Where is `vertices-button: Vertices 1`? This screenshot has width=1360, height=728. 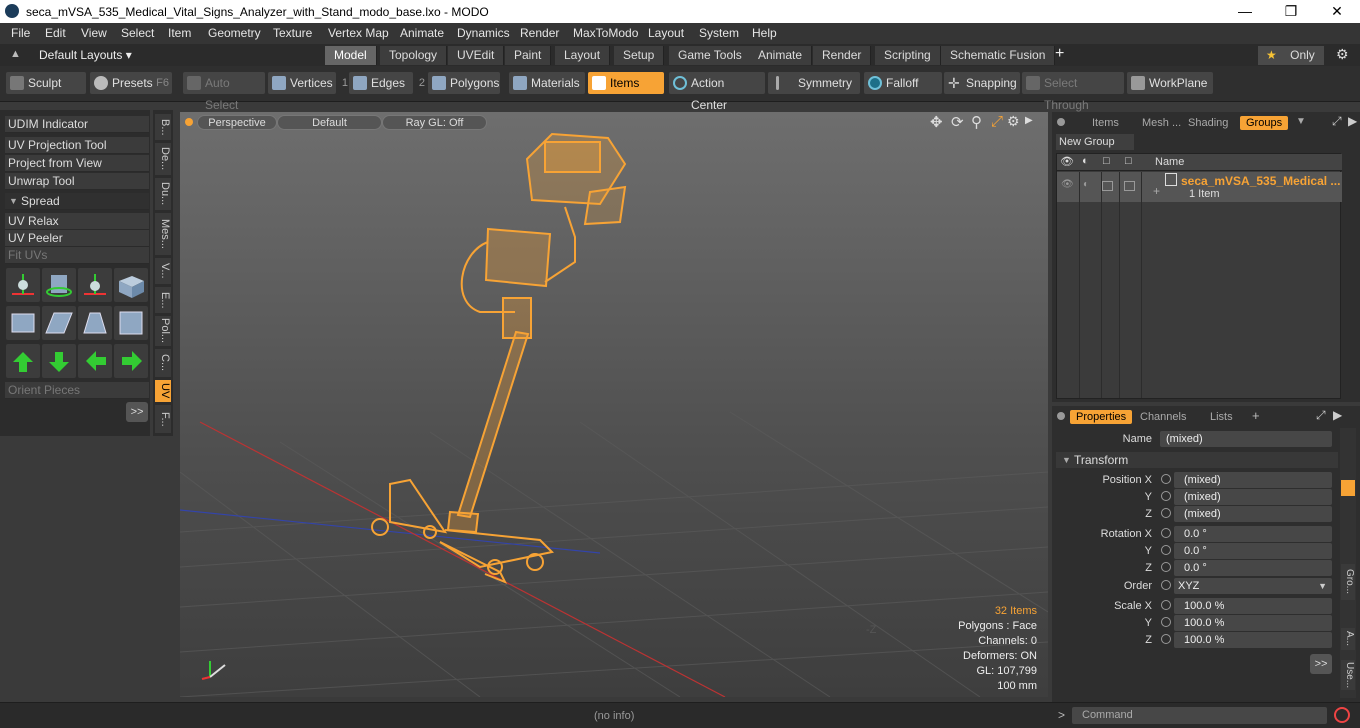 vertices-button: Vertices 1 is located at coordinates (308, 83).